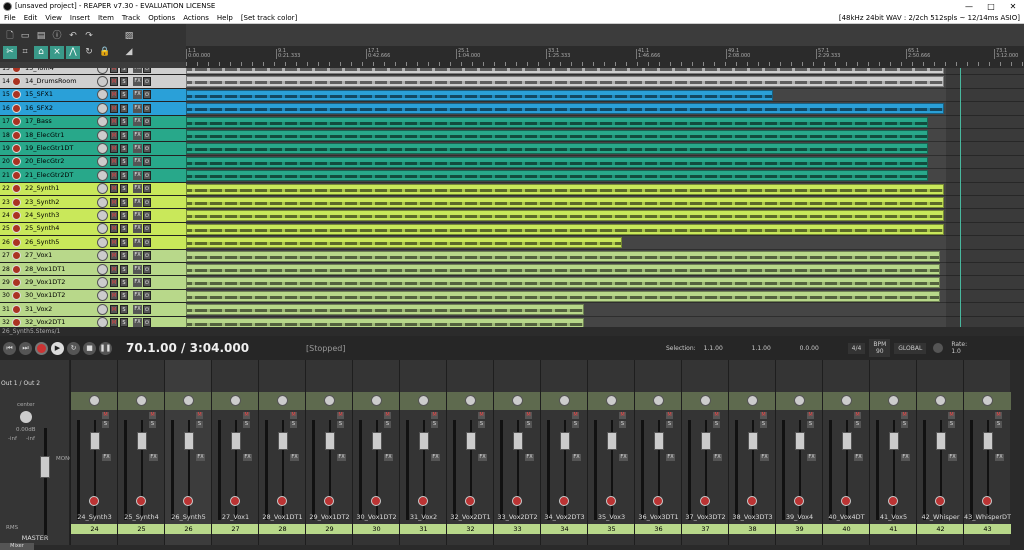 The width and height of the screenshot is (1024, 550). What do you see at coordinates (57, 36) in the screenshot?
I see `project-settings-icon: ⓘ` at bounding box center [57, 36].